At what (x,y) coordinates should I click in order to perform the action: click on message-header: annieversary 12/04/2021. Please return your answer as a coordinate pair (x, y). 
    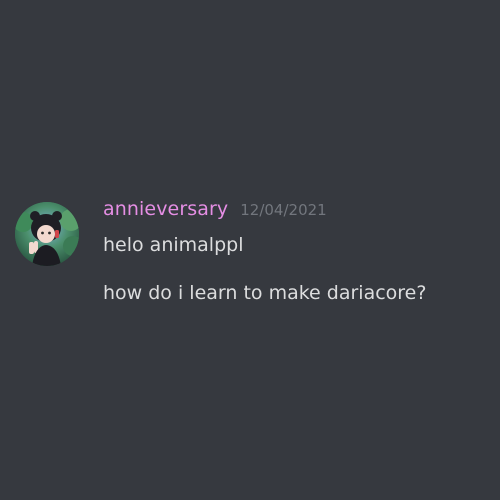
    Looking at the image, I should click on (294, 213).